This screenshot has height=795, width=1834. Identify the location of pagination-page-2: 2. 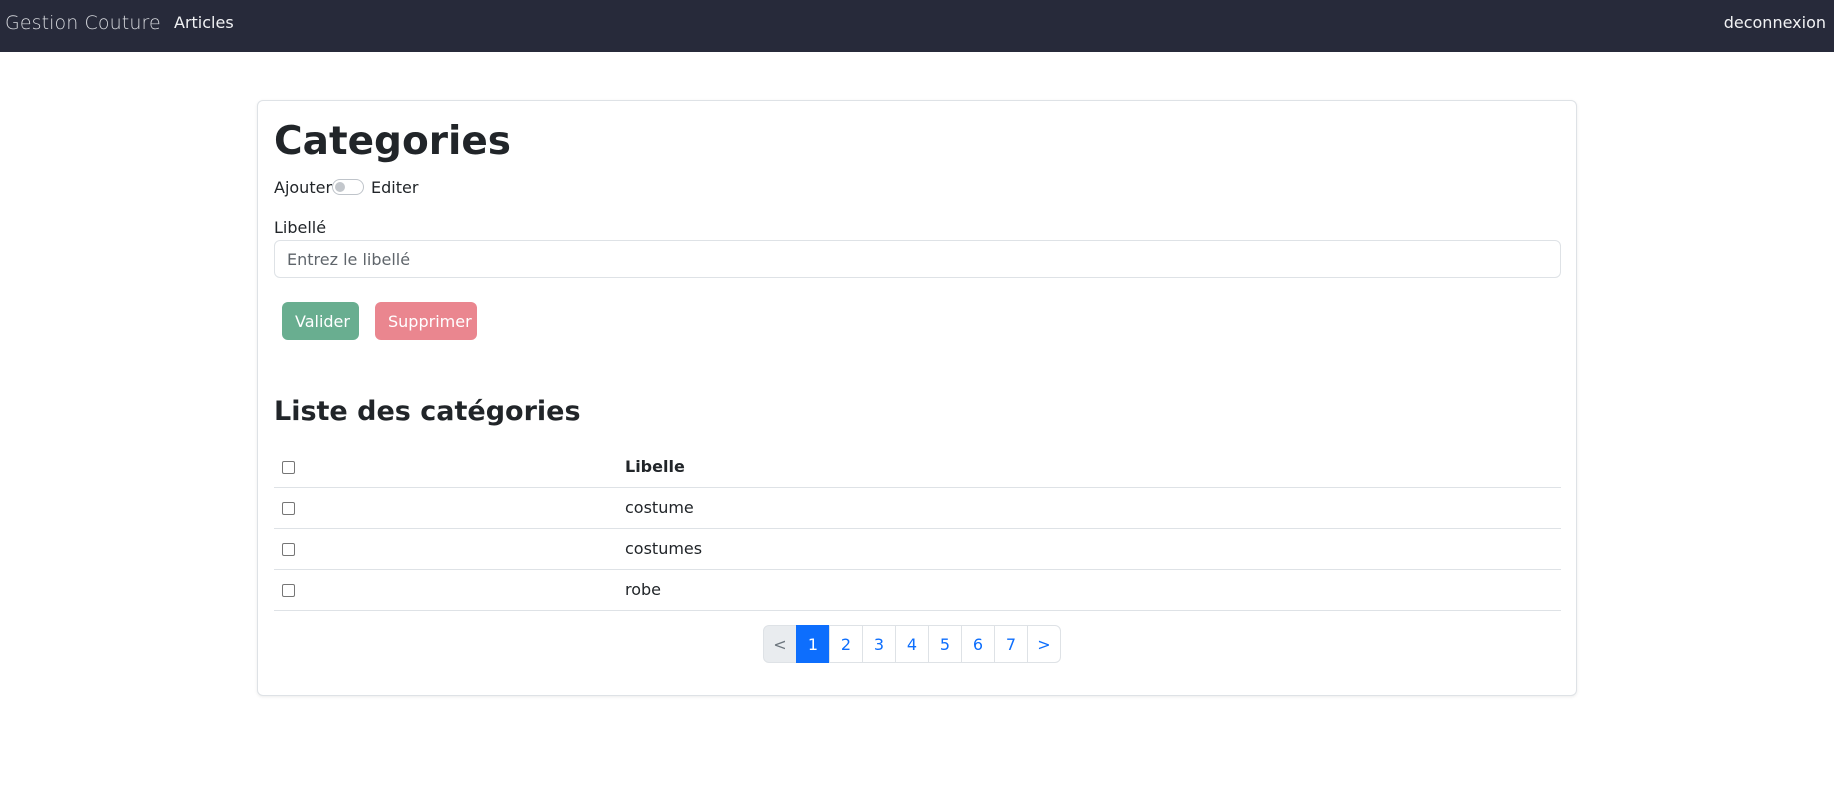
(846, 644).